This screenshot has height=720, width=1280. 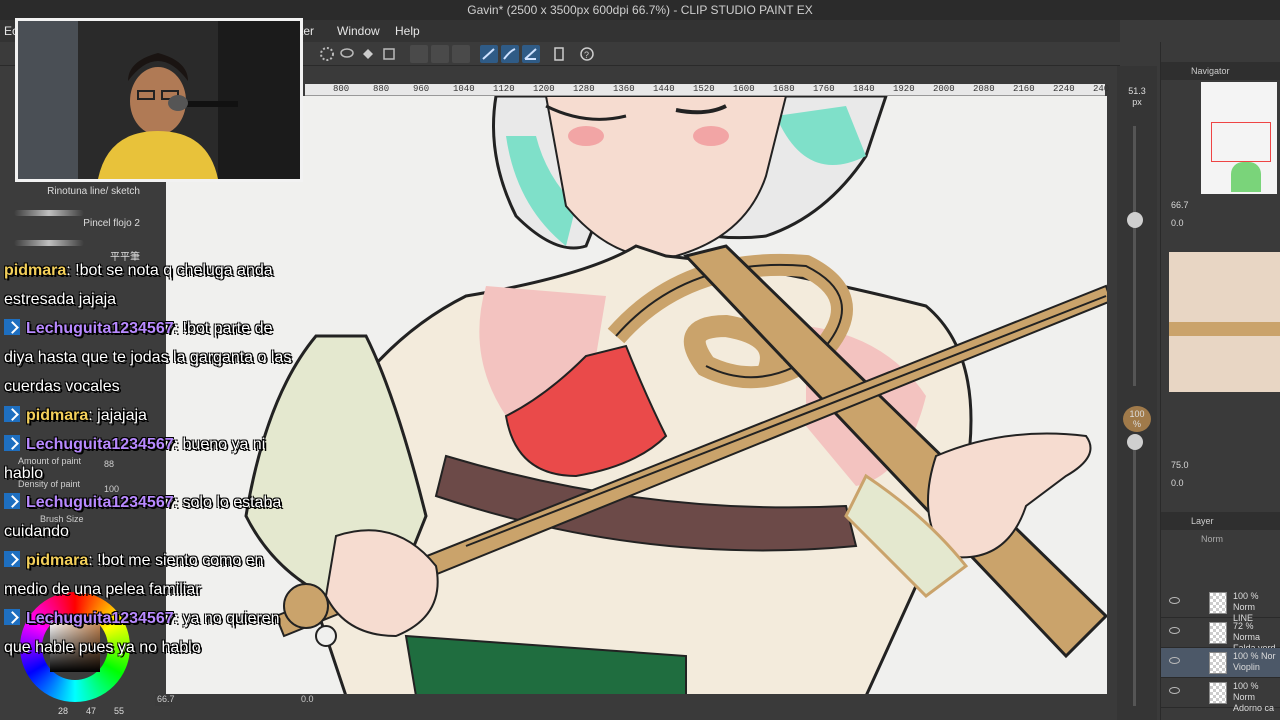 What do you see at coordinates (166, 699) in the screenshot?
I see `status-zoom: 66.7` at bounding box center [166, 699].